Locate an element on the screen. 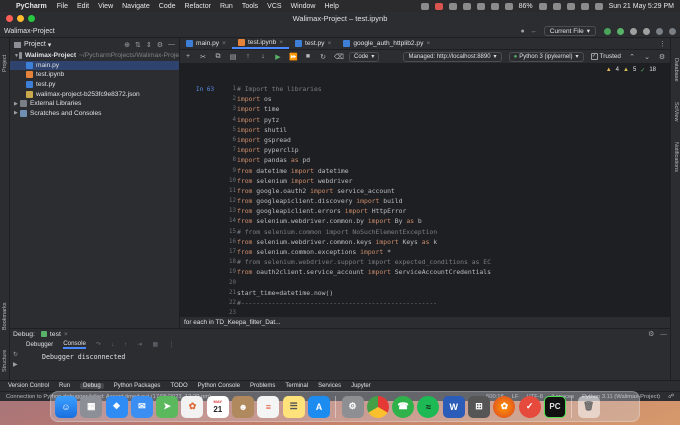 Image resolution: width=680 pixels, height=425 pixels. firefox-icon: ✿ is located at coordinates (504, 406).